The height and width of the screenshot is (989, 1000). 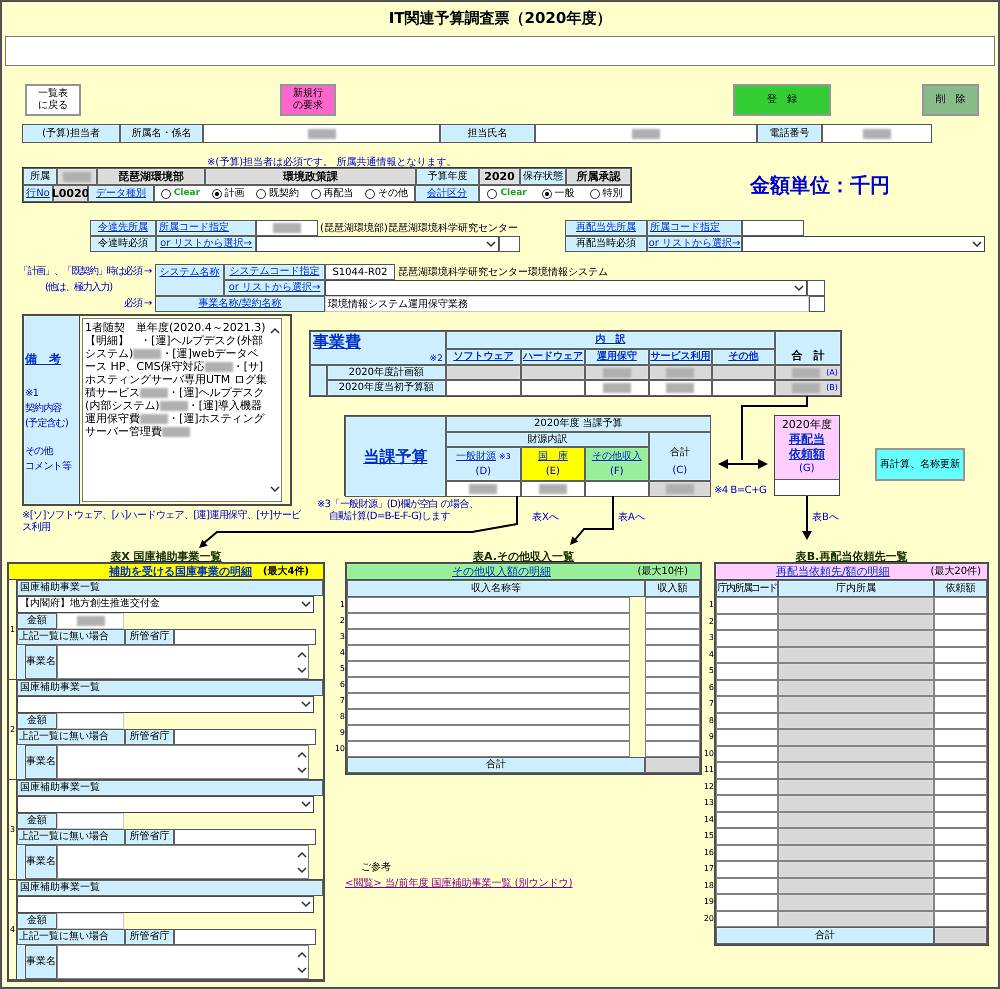 I want to click on column-header-link: ハードウェア, so click(x=552, y=357).